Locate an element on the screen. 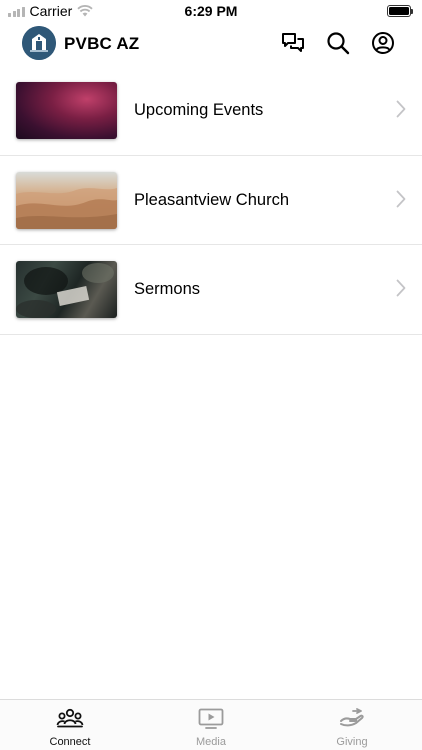  status-time: 6:29 PM is located at coordinates (211, 11).